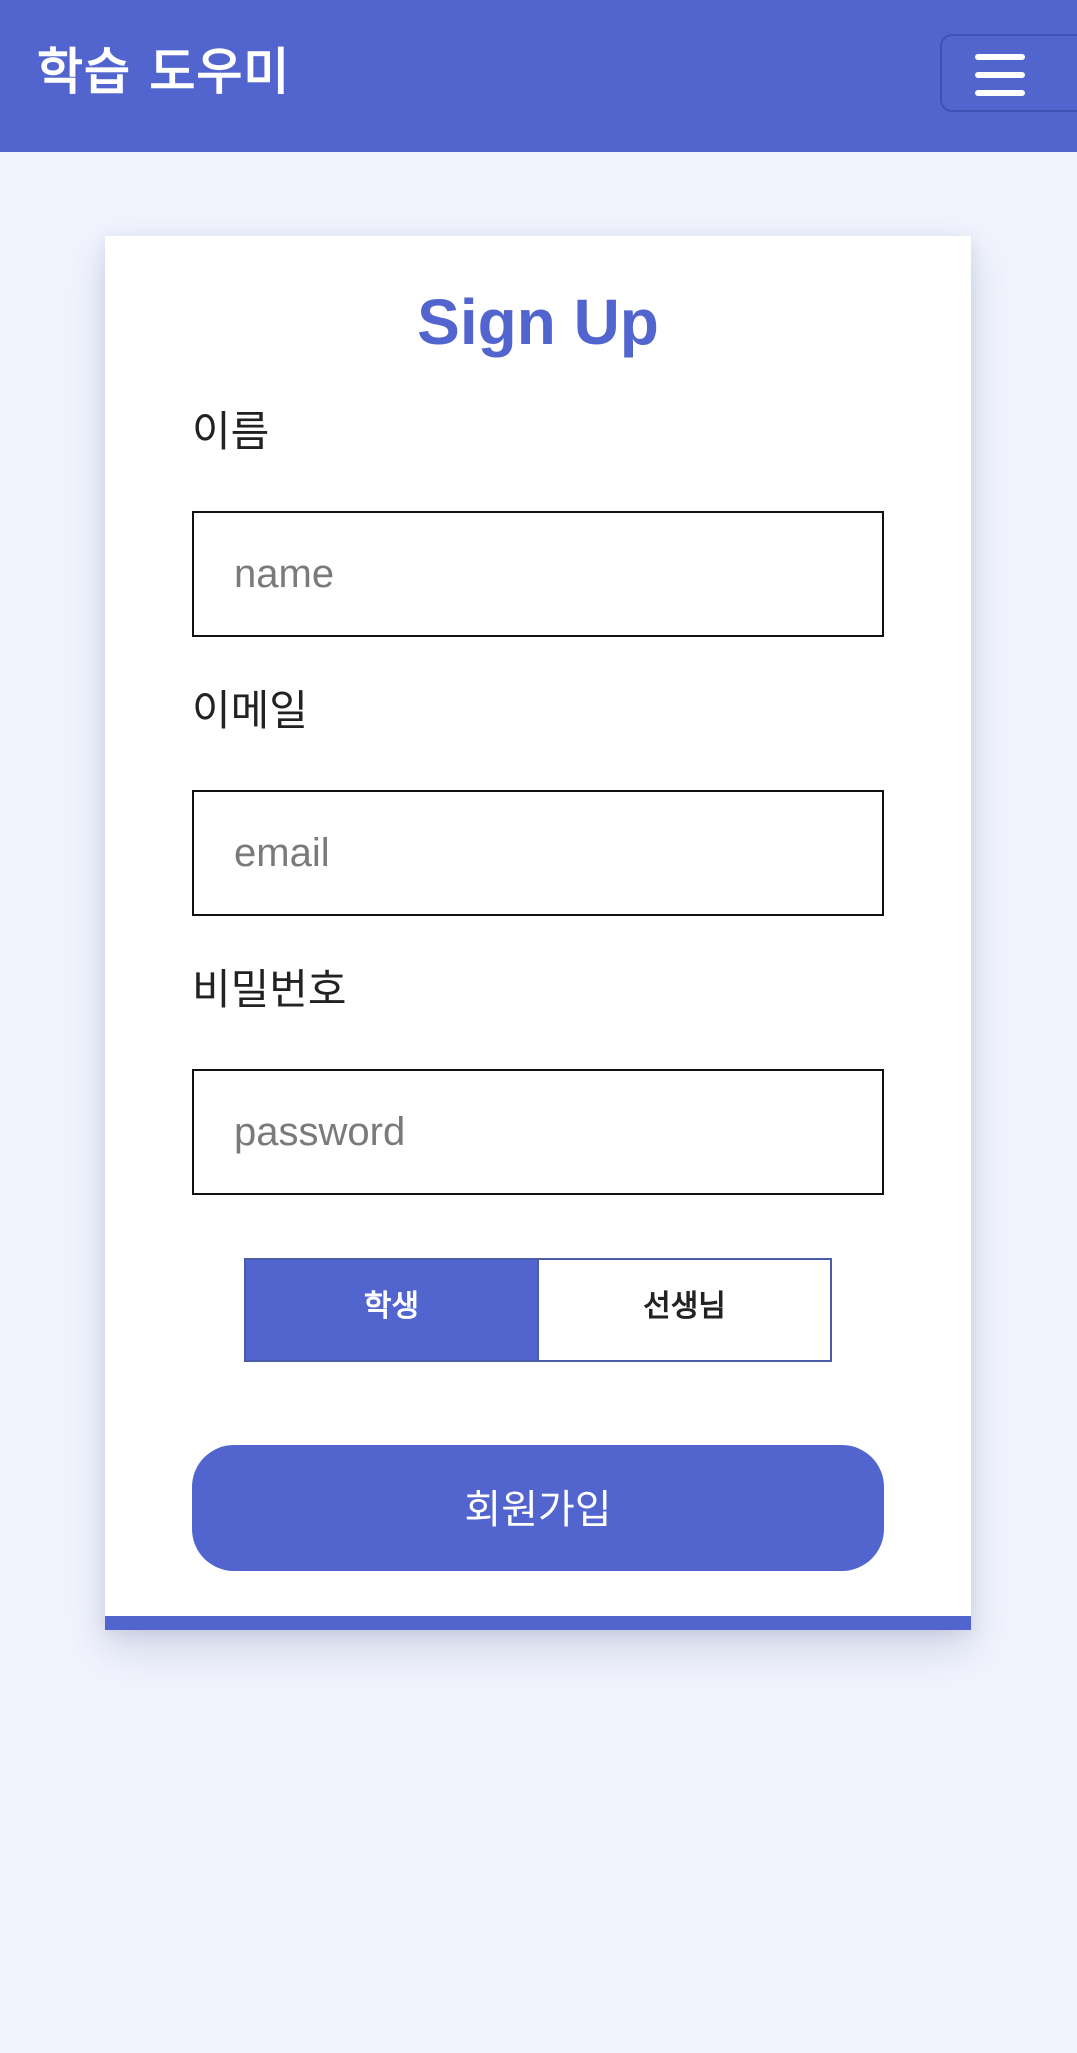 Image resolution: width=1077 pixels, height=2053 pixels. Describe the element at coordinates (269, 989) in the screenshot. I see `password-label: 비밀번호` at that location.